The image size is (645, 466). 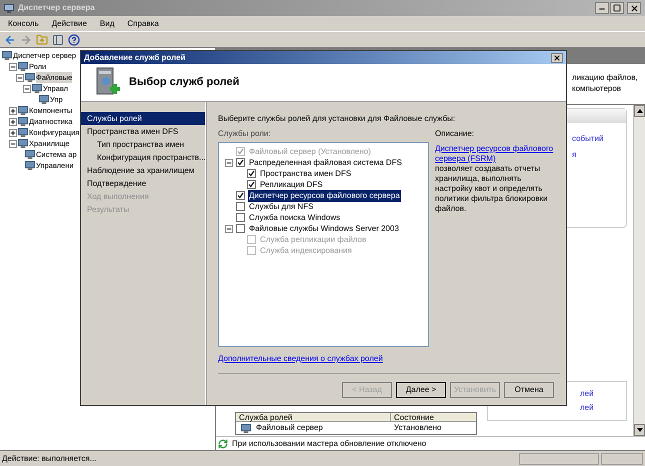 I want to click on scrollbar, so click(x=639, y=270).